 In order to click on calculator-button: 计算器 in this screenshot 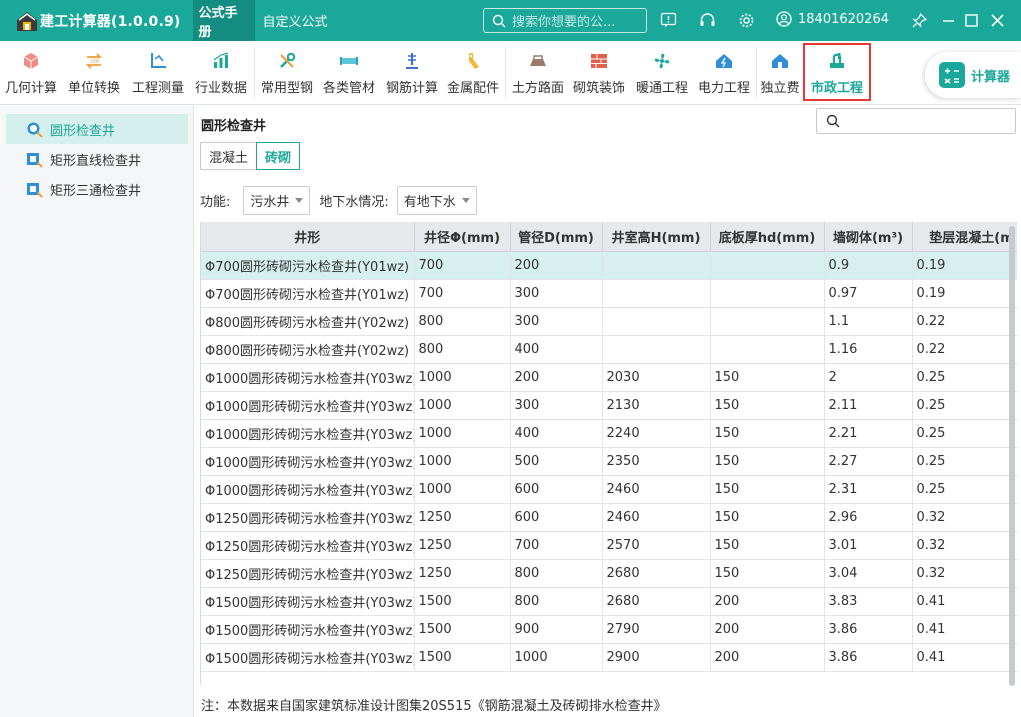, I will do `click(973, 75)`.